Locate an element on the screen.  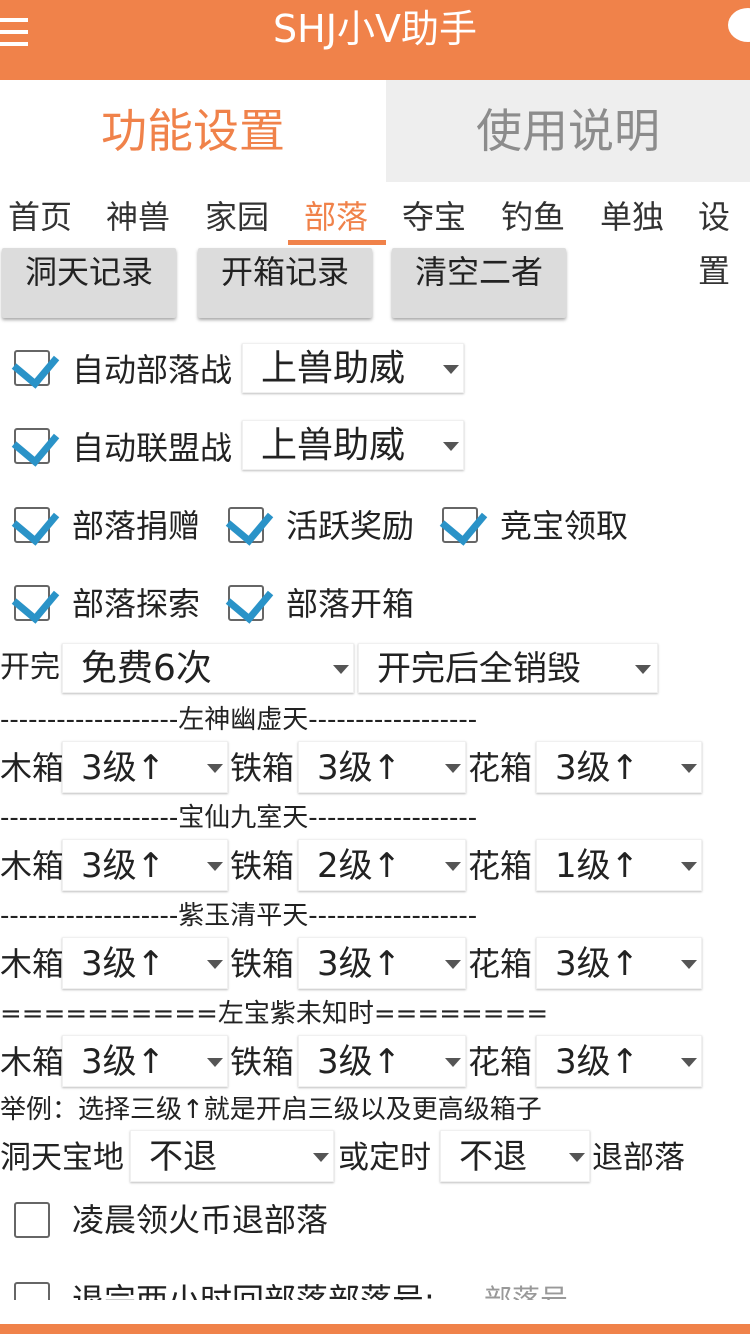
auto-tribe-war-checkbox is located at coordinates (35, 364).